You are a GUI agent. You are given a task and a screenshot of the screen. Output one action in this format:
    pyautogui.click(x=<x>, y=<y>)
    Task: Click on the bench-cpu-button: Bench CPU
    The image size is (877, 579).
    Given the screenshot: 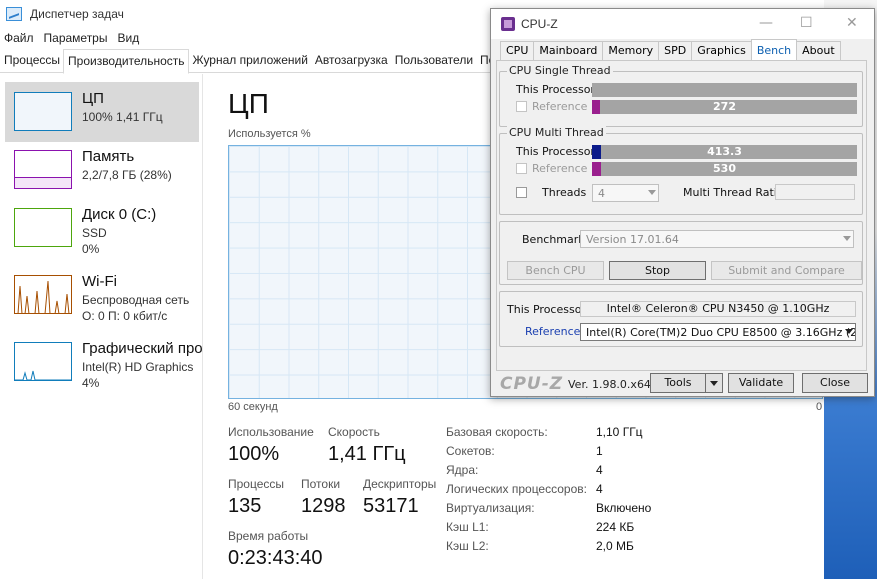 What is the action you would take?
    pyautogui.click(x=555, y=270)
    